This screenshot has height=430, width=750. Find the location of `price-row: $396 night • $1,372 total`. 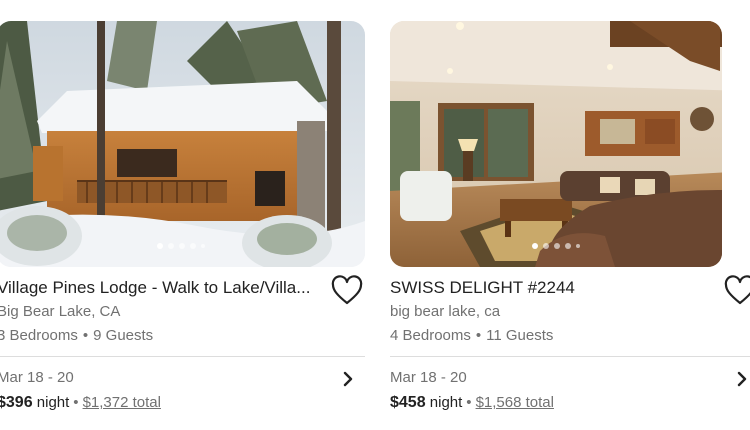

price-row: $396 night • $1,372 total is located at coordinates (80, 403).